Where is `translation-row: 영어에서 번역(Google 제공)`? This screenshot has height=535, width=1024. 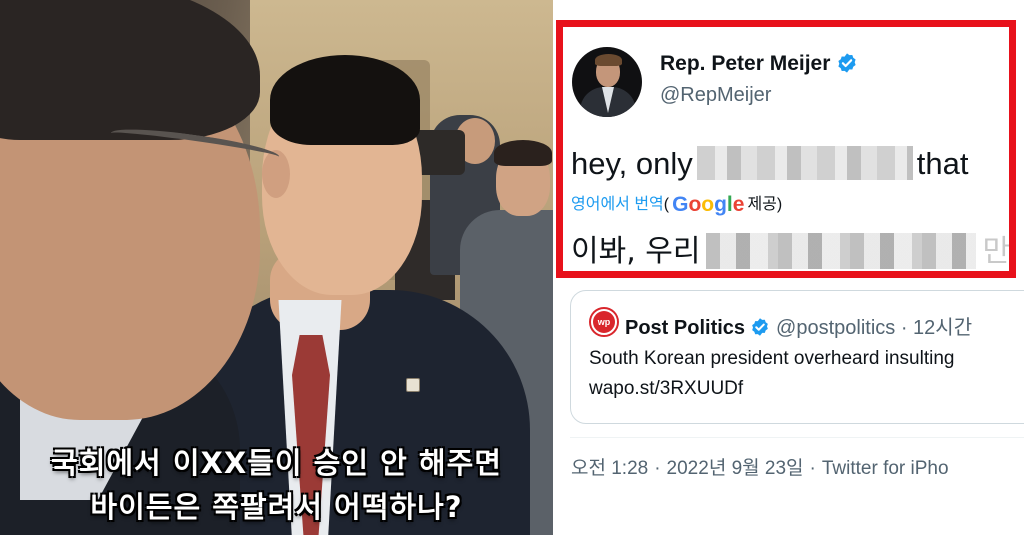 translation-row: 영어에서 번역(Google 제공) is located at coordinates (676, 203).